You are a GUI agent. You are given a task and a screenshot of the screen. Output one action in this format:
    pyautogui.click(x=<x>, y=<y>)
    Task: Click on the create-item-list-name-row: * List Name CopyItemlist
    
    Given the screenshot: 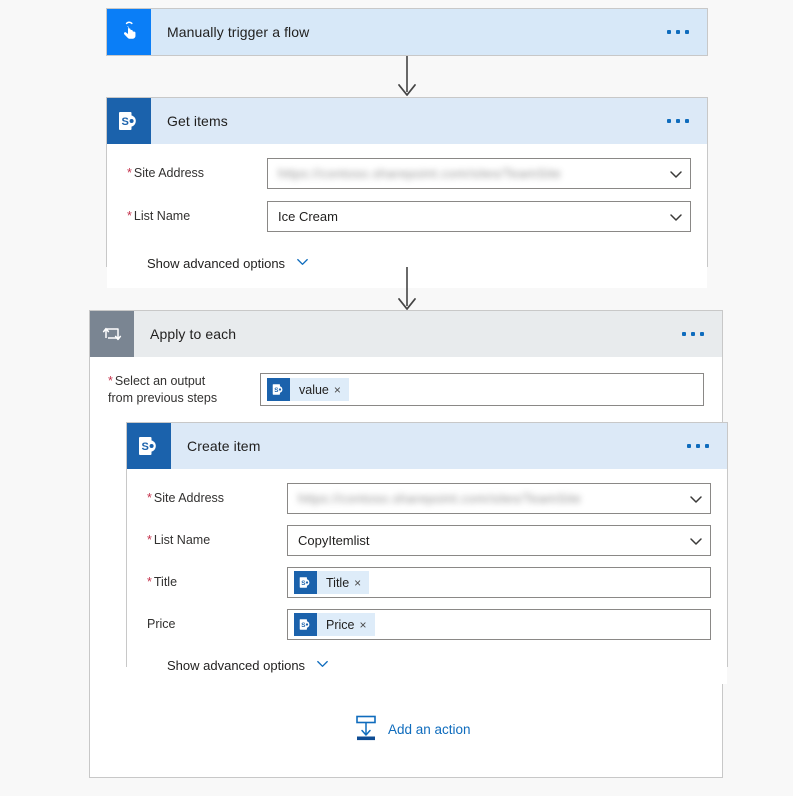 What is the action you would take?
    pyautogui.click(x=429, y=540)
    